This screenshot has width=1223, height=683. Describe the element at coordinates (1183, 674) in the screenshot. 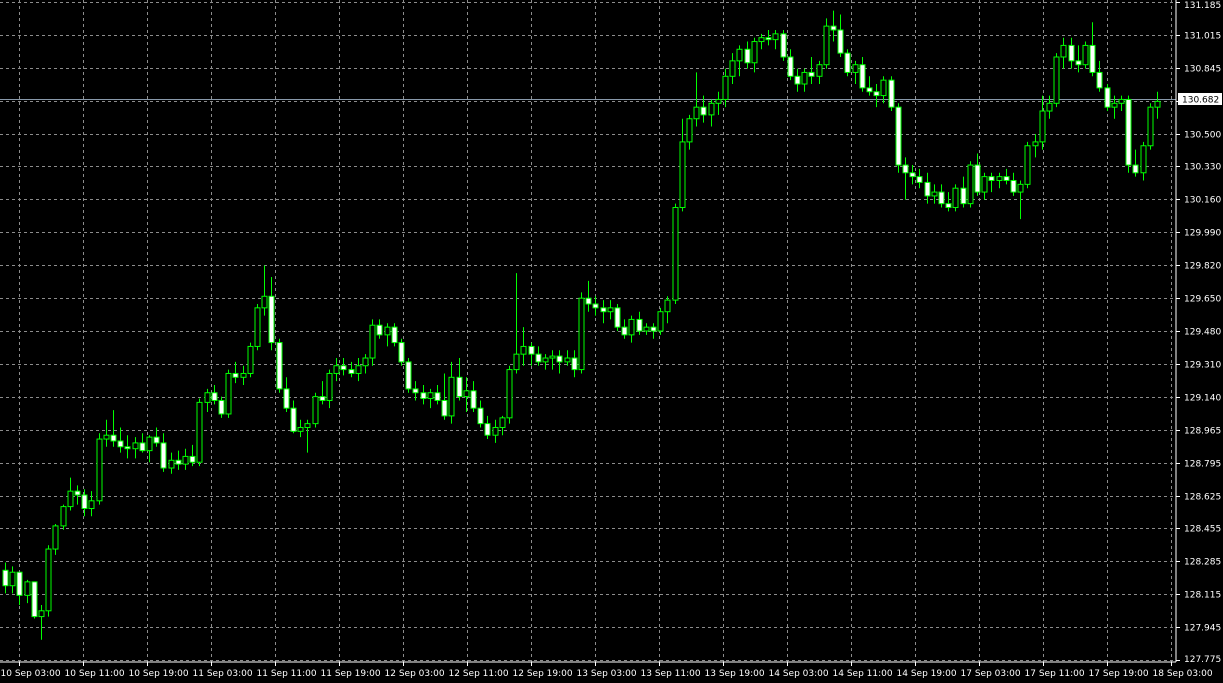

I see `time-tick-label: 18 Sep 03:00` at that location.